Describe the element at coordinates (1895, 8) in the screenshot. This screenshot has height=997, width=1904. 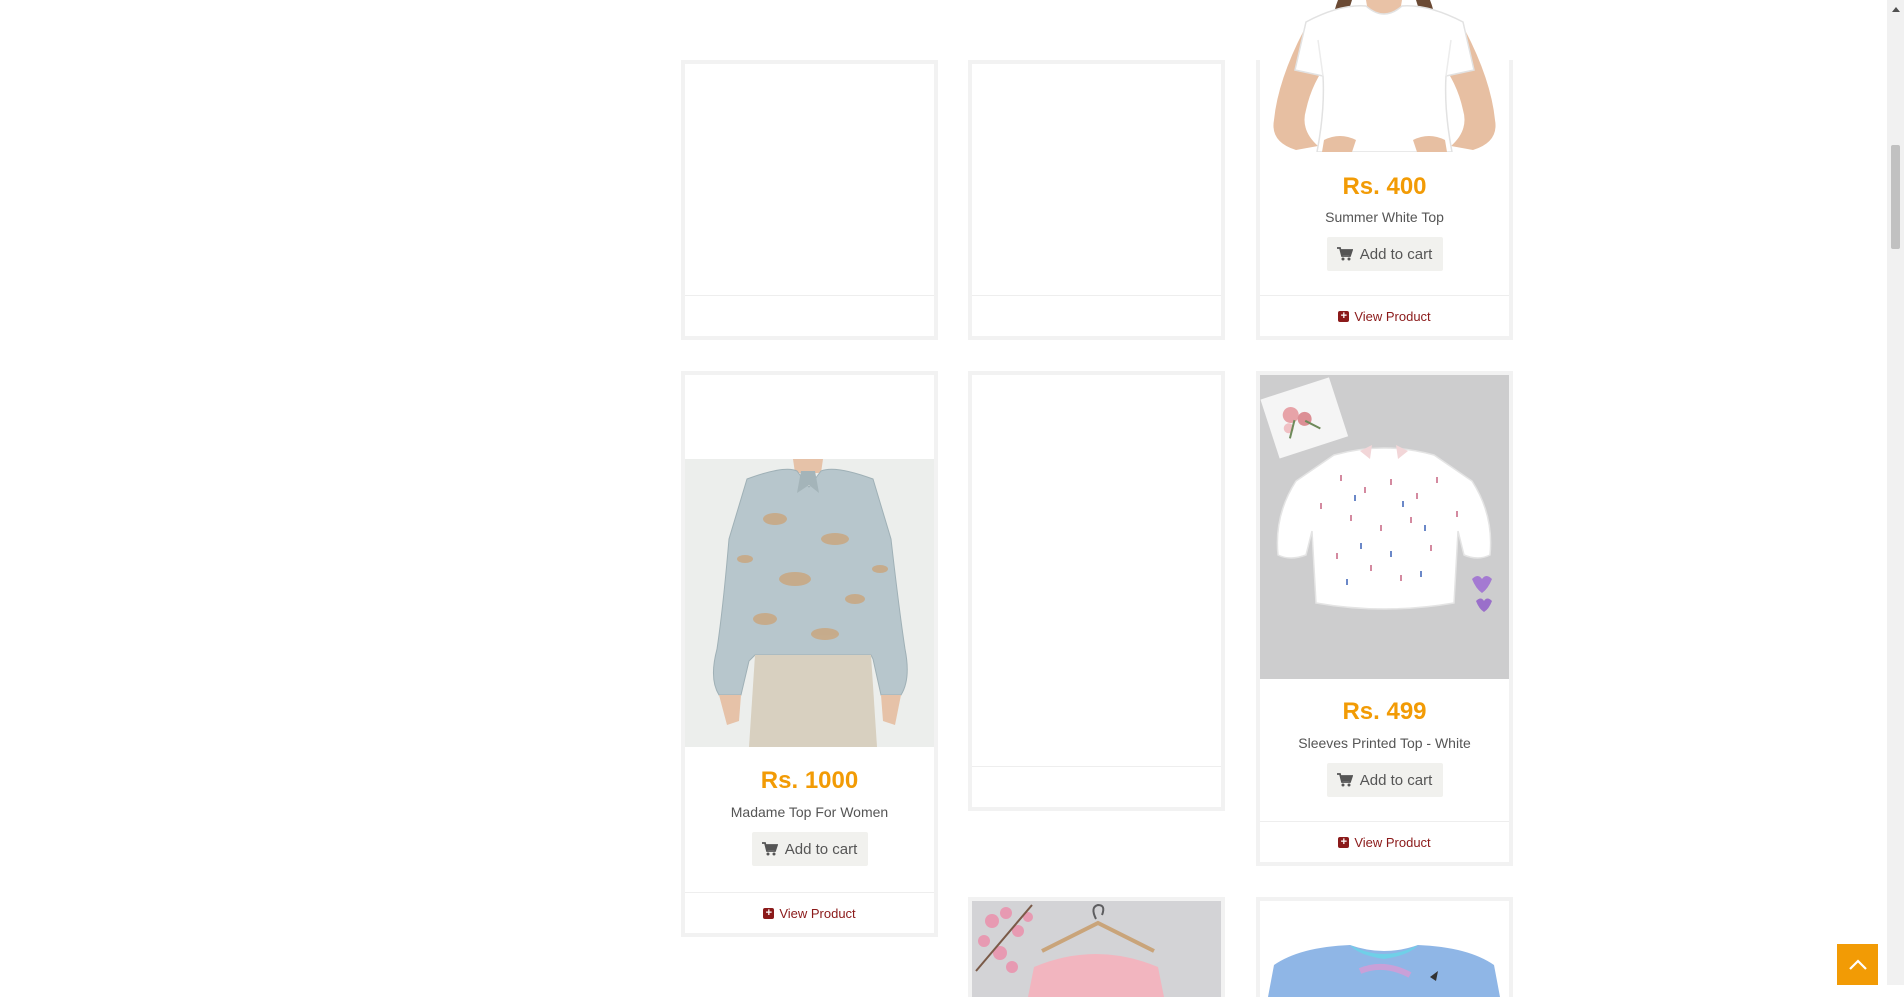
I see `scroll-up-arrow-icon` at that location.